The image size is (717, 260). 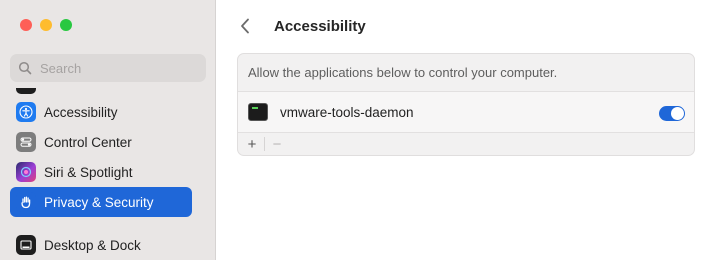 What do you see at coordinates (466, 112) in the screenshot?
I see `list-item: vmware-tools-daemon` at bounding box center [466, 112].